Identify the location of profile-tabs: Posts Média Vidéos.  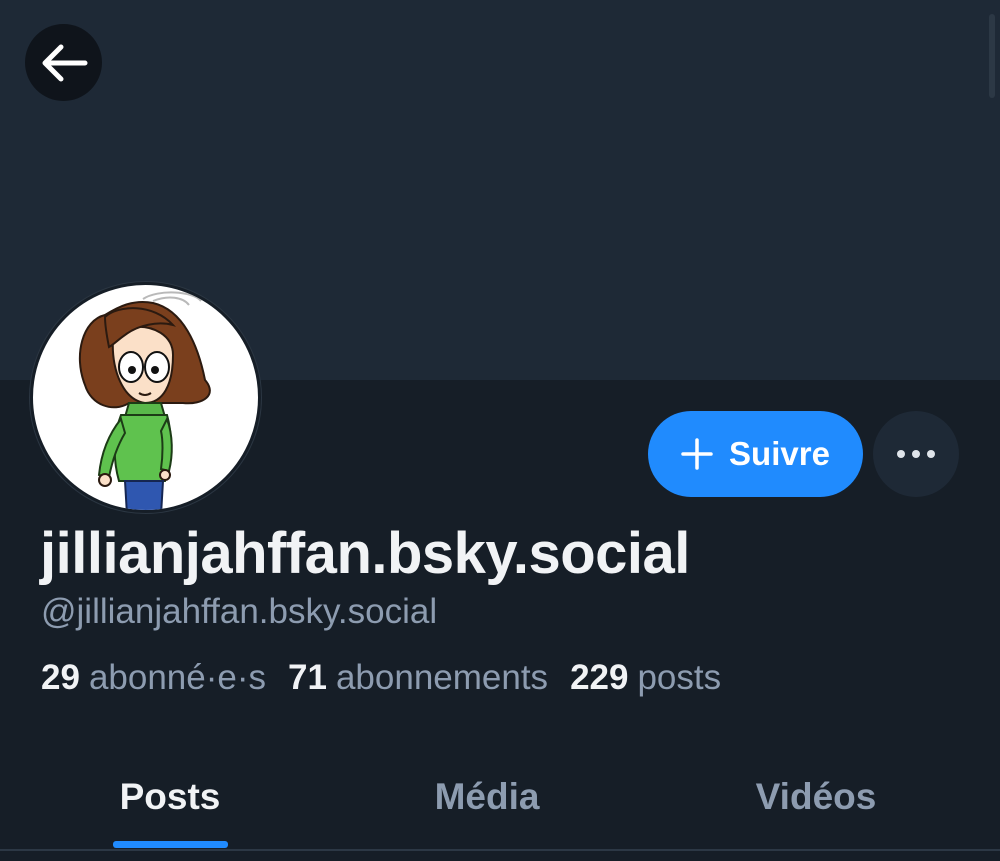
(500, 797).